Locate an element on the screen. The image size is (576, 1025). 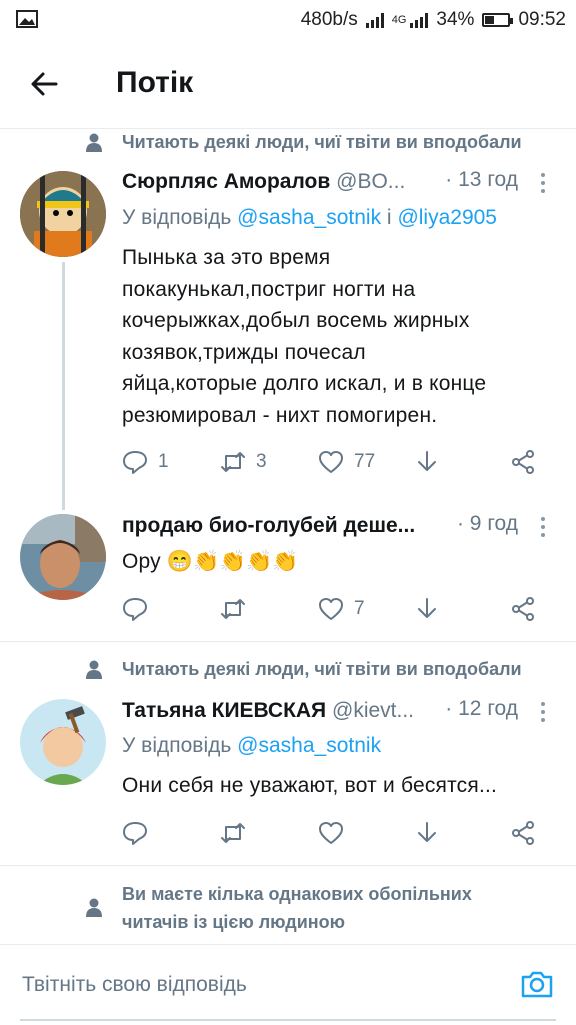
replying-to: У відповідь @sasha_sotnik і @liya2905 is located at coordinates (309, 217).